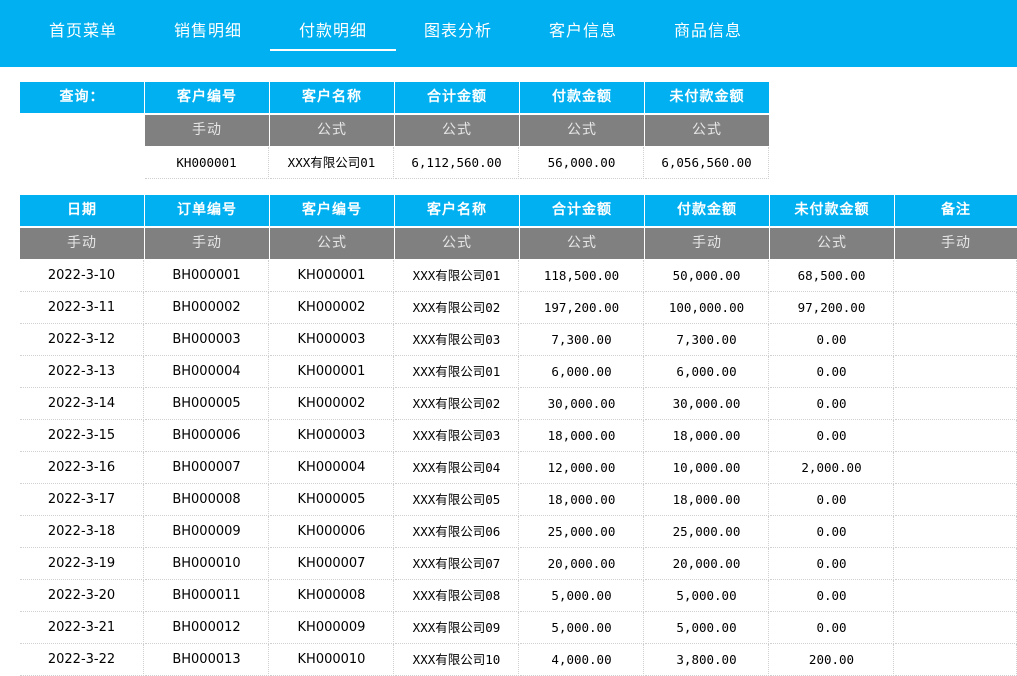 The height and width of the screenshot is (676, 1017). I want to click on table-cell: KH000007, so click(332, 564).